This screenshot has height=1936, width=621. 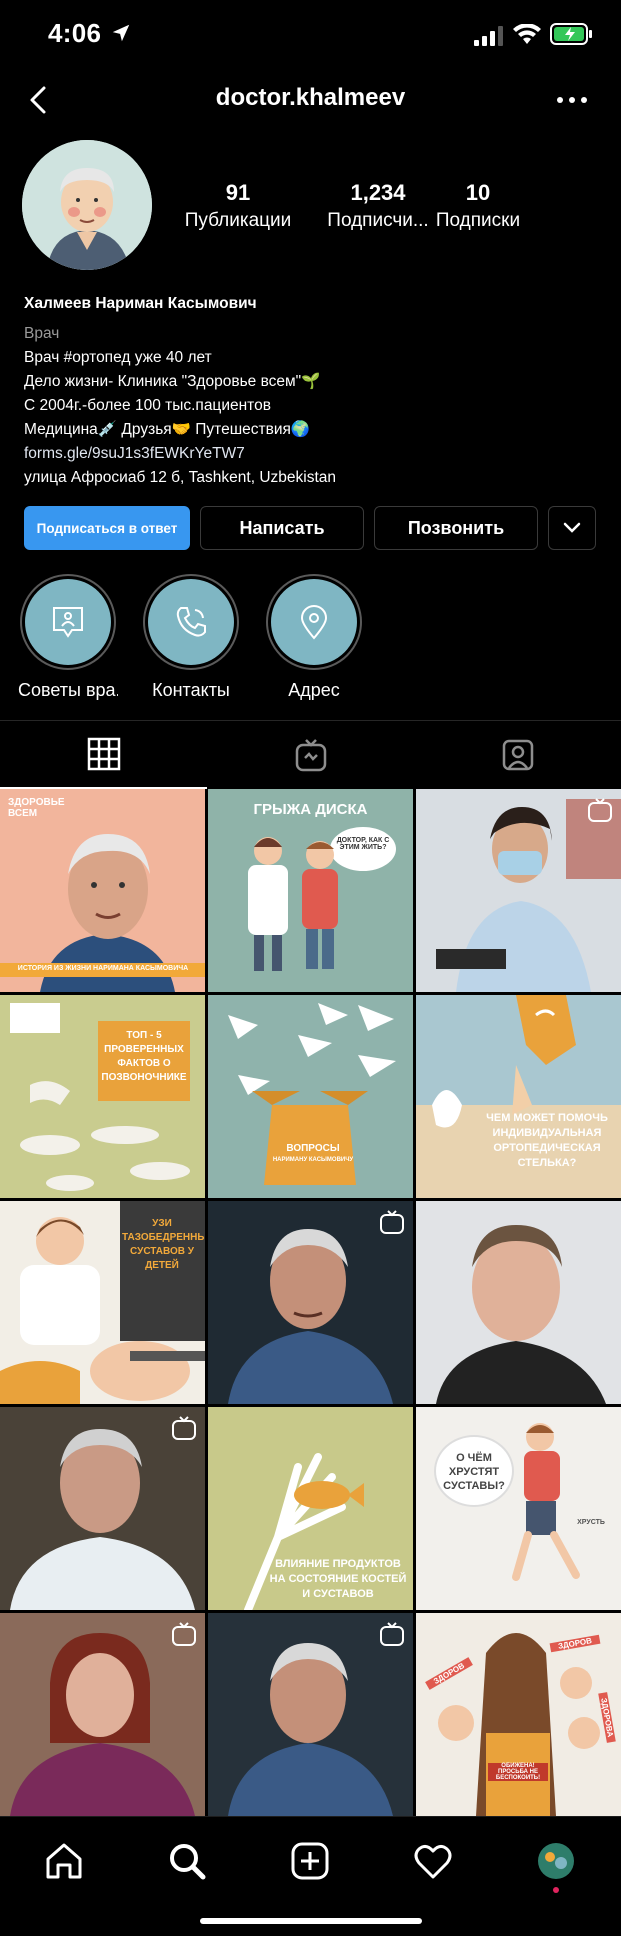 I want to click on highlight-contacts: Контакты, so click(x=191, y=637).